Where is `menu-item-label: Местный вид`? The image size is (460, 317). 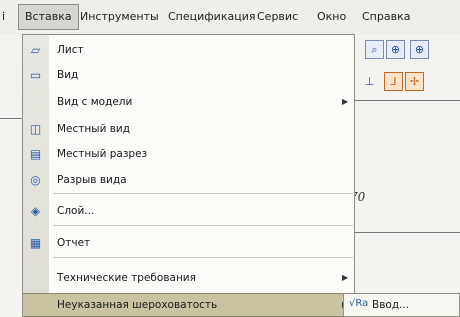
menu-item-label: Местный вид is located at coordinates (93, 129).